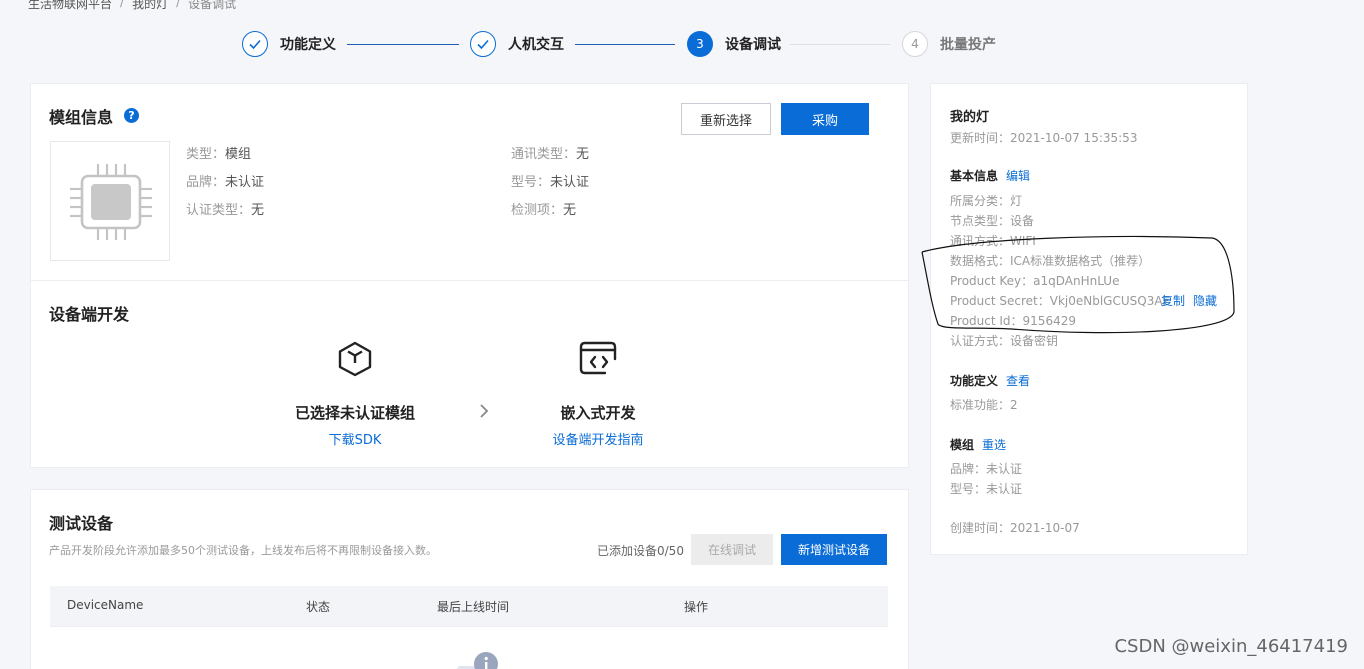 The height and width of the screenshot is (669, 1364). I want to click on reselect-module-link: 重选, so click(994, 444).